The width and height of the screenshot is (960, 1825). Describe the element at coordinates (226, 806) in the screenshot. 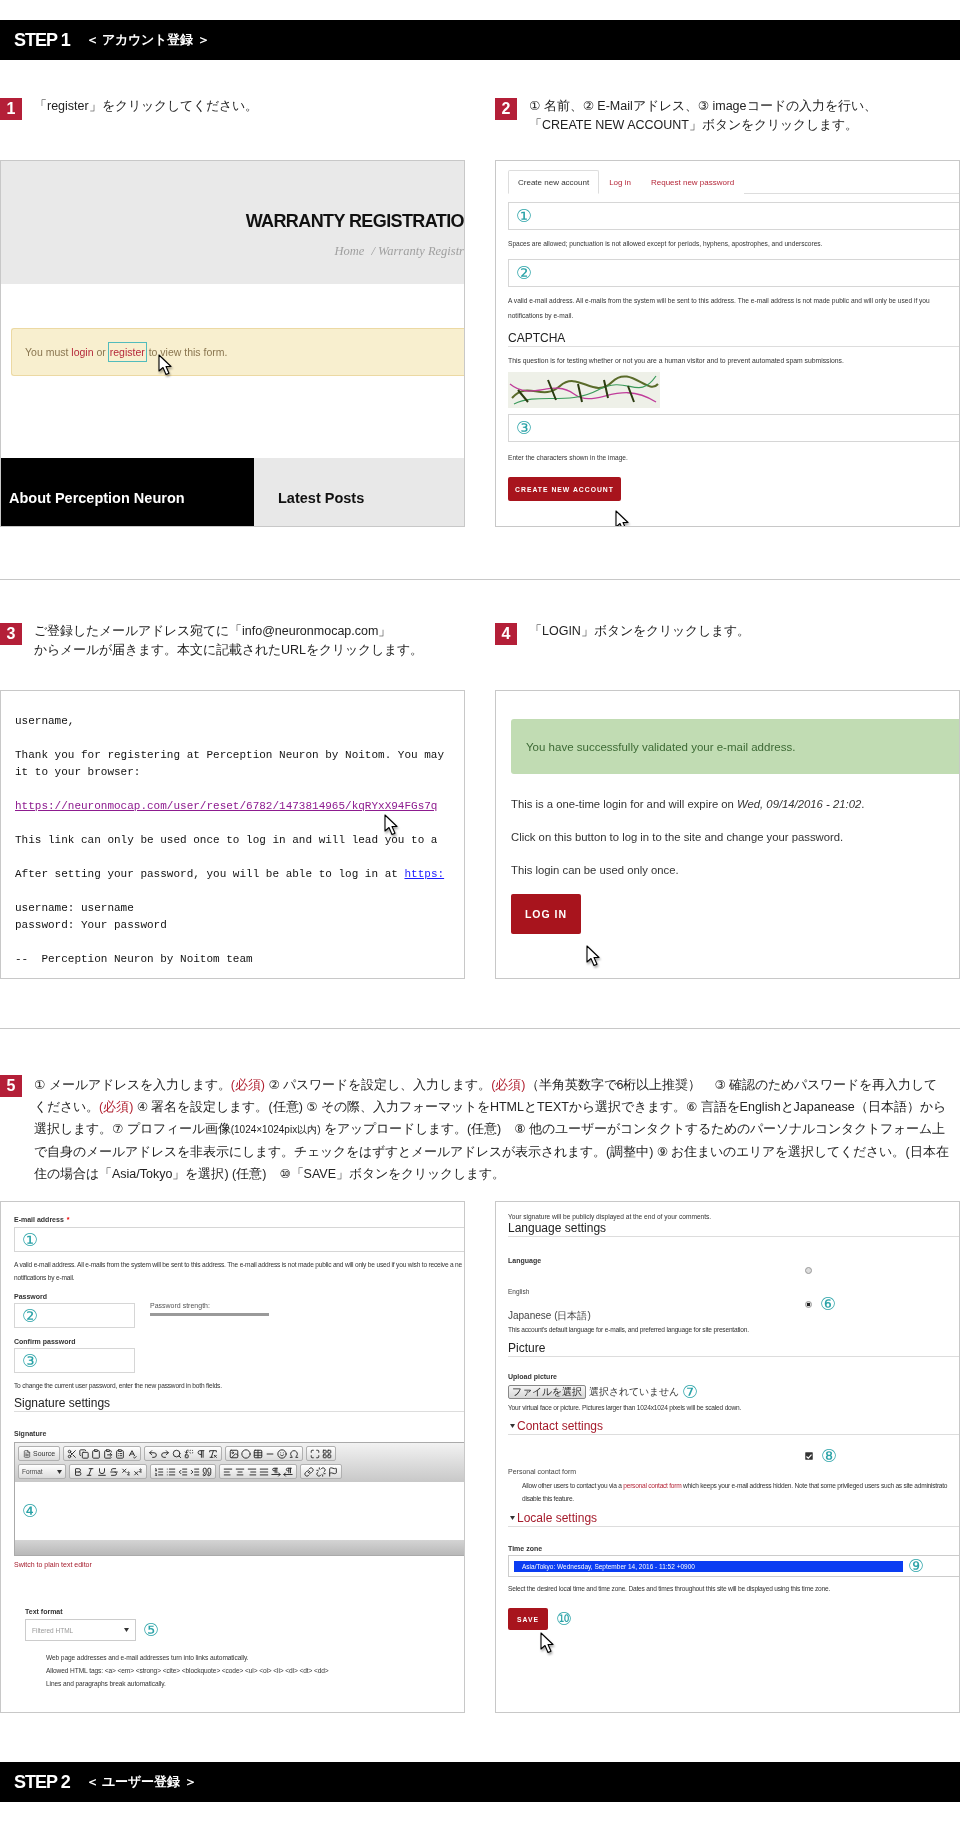

I see `reset-url-link: https://neuronmocap.com/user/reset/6782/1473814965/kqRYxX94FGs7q` at that location.